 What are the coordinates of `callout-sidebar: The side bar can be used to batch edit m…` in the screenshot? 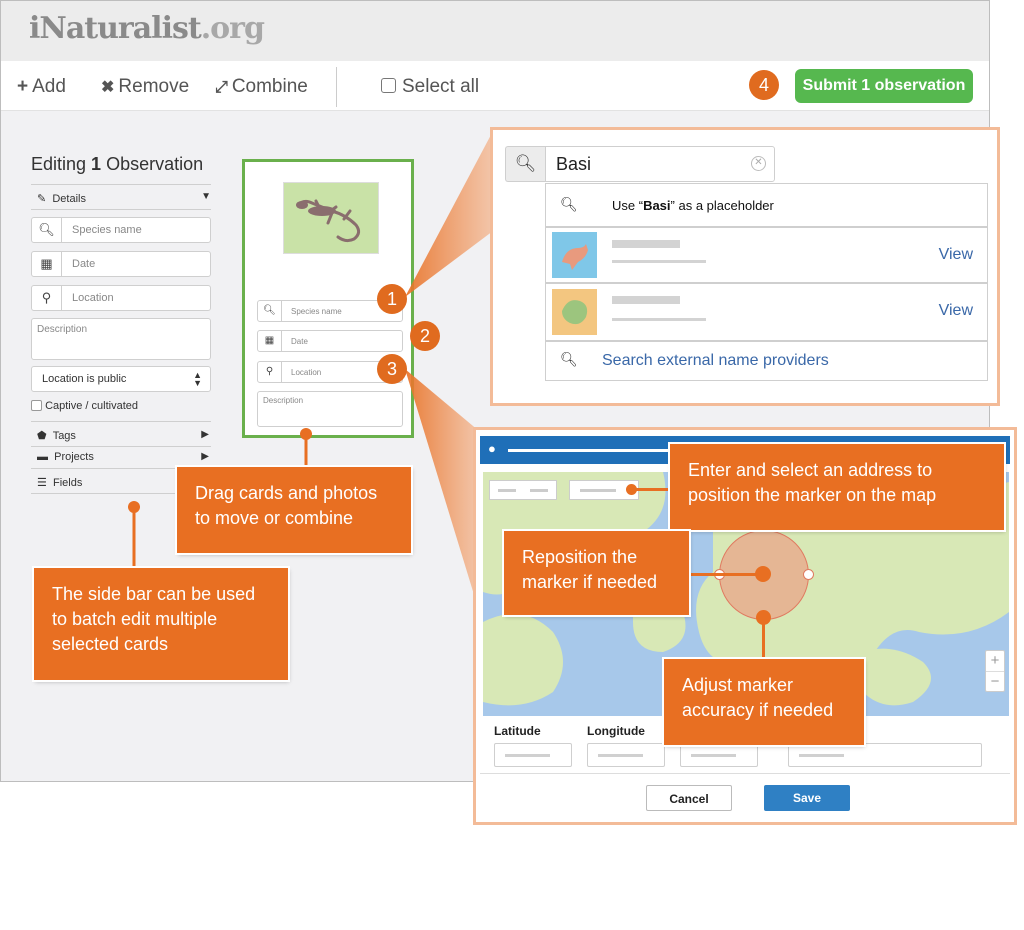 It's located at (161, 624).